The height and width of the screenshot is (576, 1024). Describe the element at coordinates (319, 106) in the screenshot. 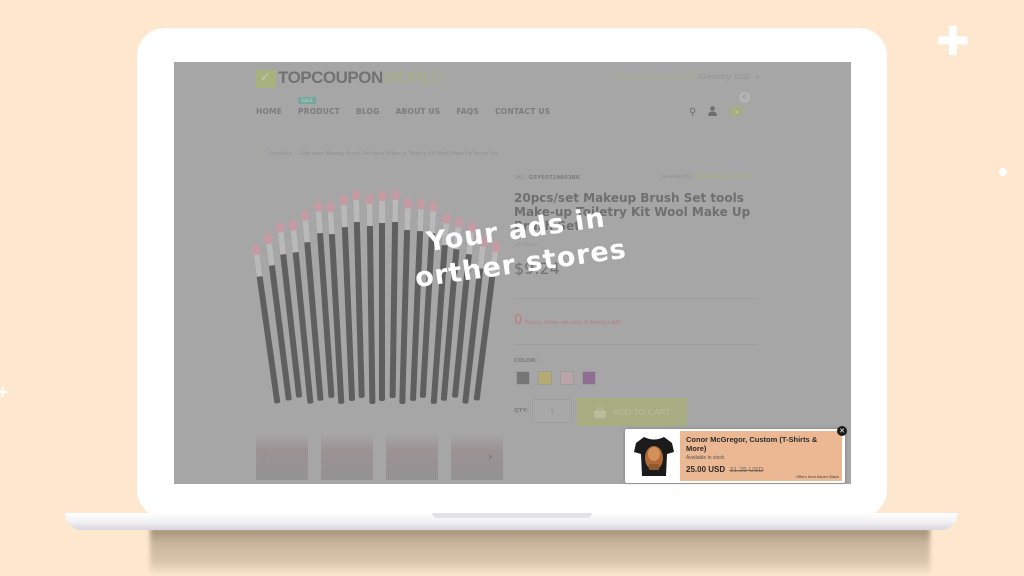

I see `nav-item-product: SALE PRODUCT` at that location.